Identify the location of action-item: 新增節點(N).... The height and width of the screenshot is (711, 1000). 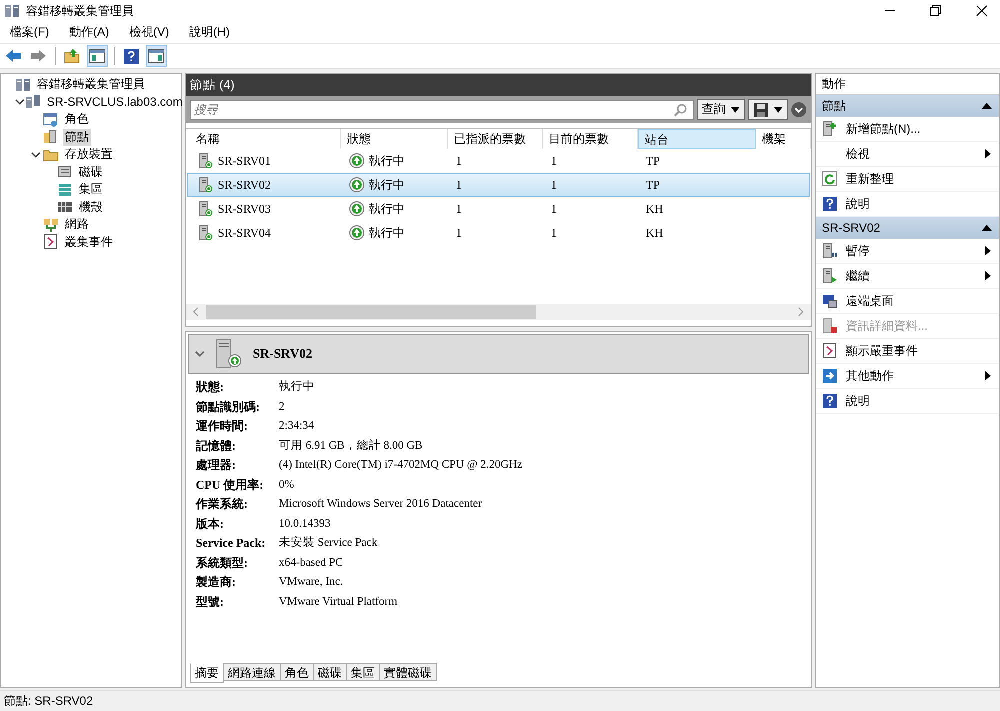
(907, 129).